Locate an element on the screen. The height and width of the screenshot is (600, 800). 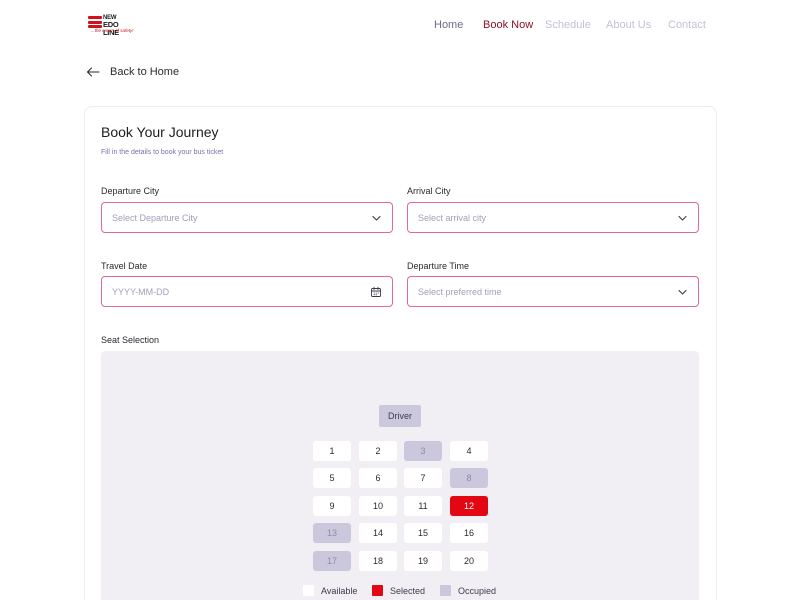
seat-2: 2 is located at coordinates (378, 451).